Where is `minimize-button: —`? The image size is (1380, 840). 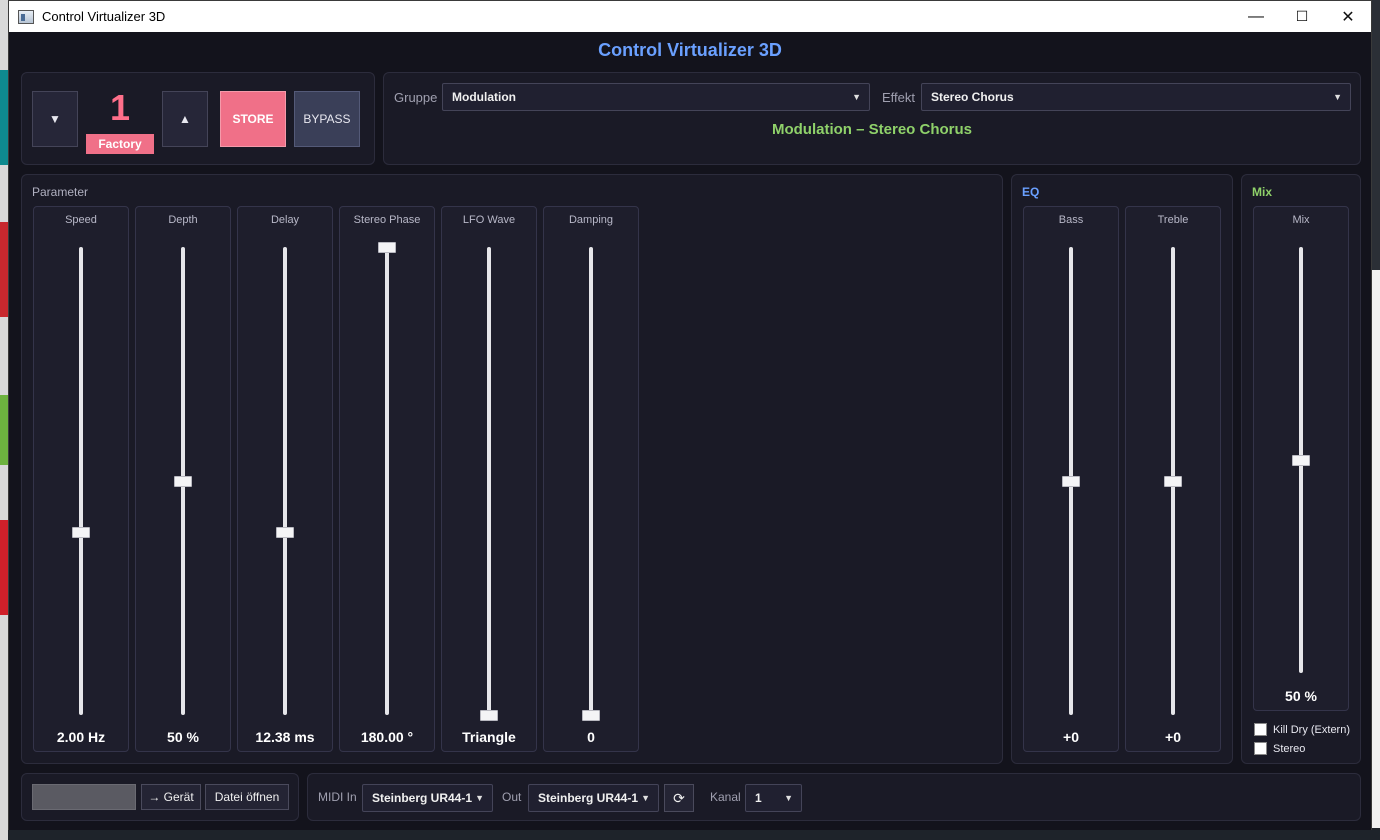
minimize-button: — is located at coordinates (1256, 16).